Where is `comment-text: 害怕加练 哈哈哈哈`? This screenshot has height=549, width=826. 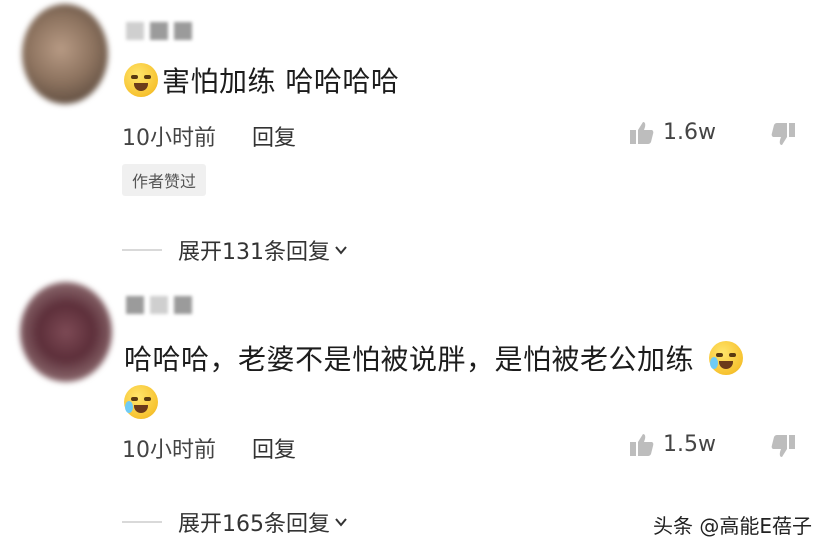 comment-text: 害怕加练 哈哈哈哈 is located at coordinates (261, 82).